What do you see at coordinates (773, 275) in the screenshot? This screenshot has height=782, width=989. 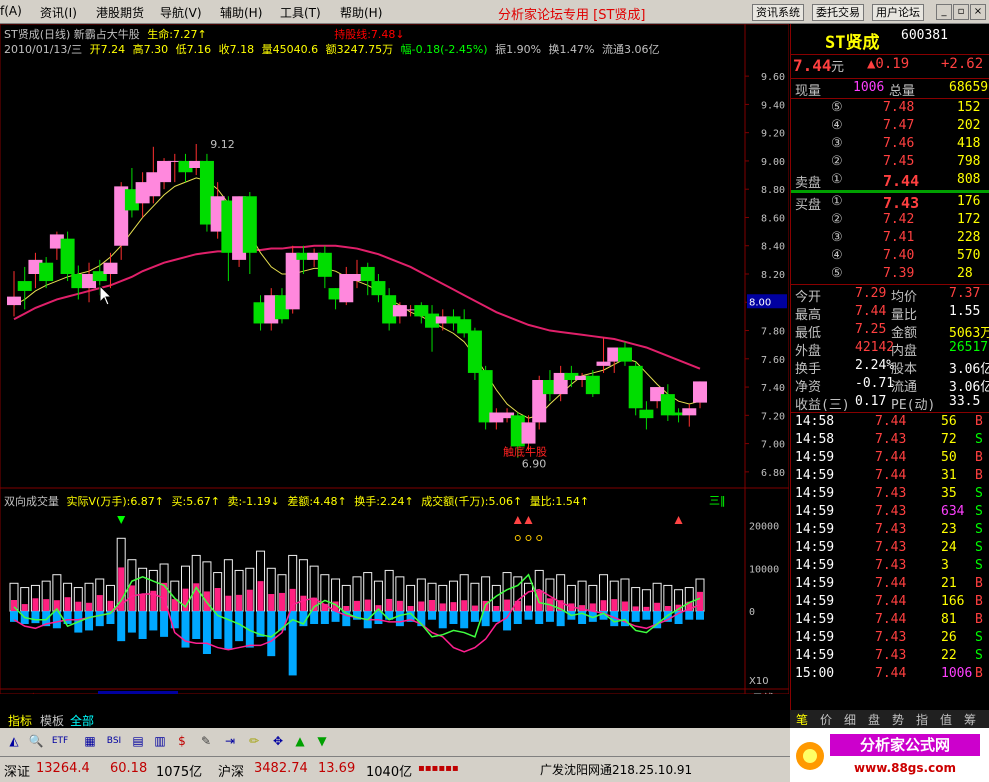 I see `price-tick-label: 8.20` at bounding box center [773, 275].